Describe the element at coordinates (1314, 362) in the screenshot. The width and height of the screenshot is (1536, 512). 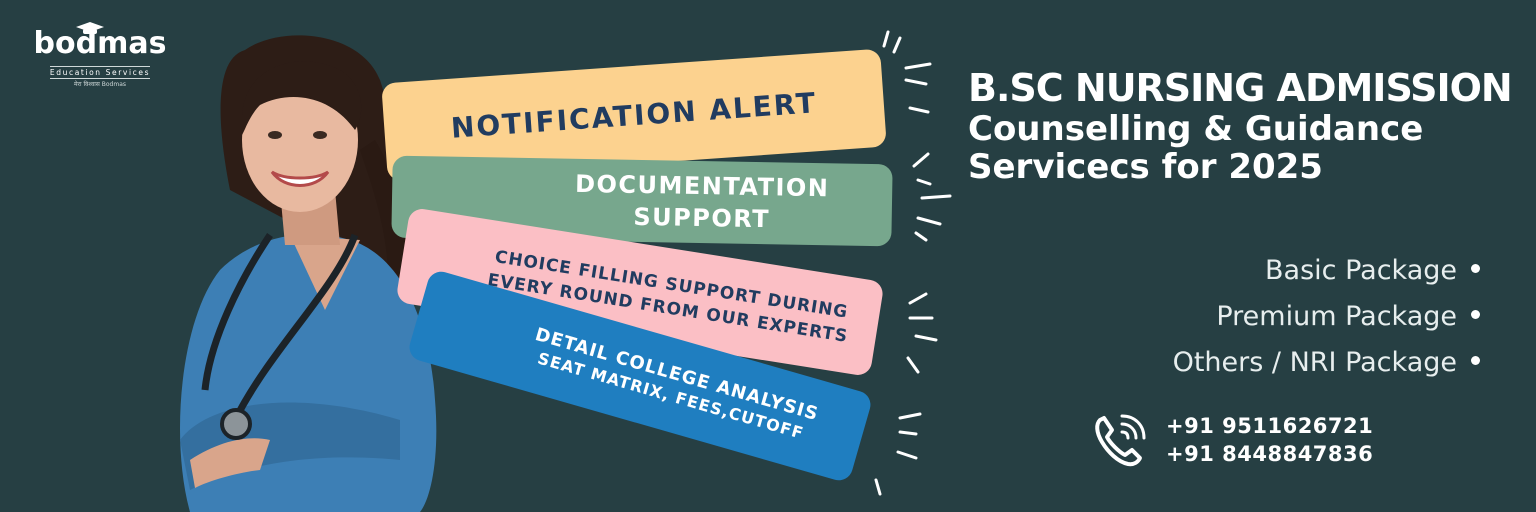
I see `package-nri-label: Others / NRI Package` at that location.